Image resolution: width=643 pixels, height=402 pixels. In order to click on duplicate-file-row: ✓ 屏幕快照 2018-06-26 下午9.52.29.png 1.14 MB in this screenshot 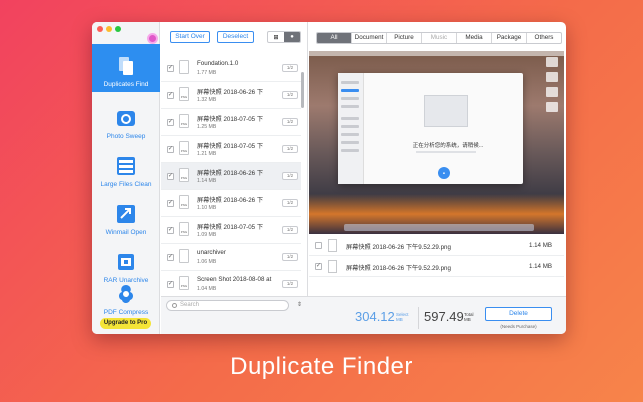, I will do `click(436, 267)`.